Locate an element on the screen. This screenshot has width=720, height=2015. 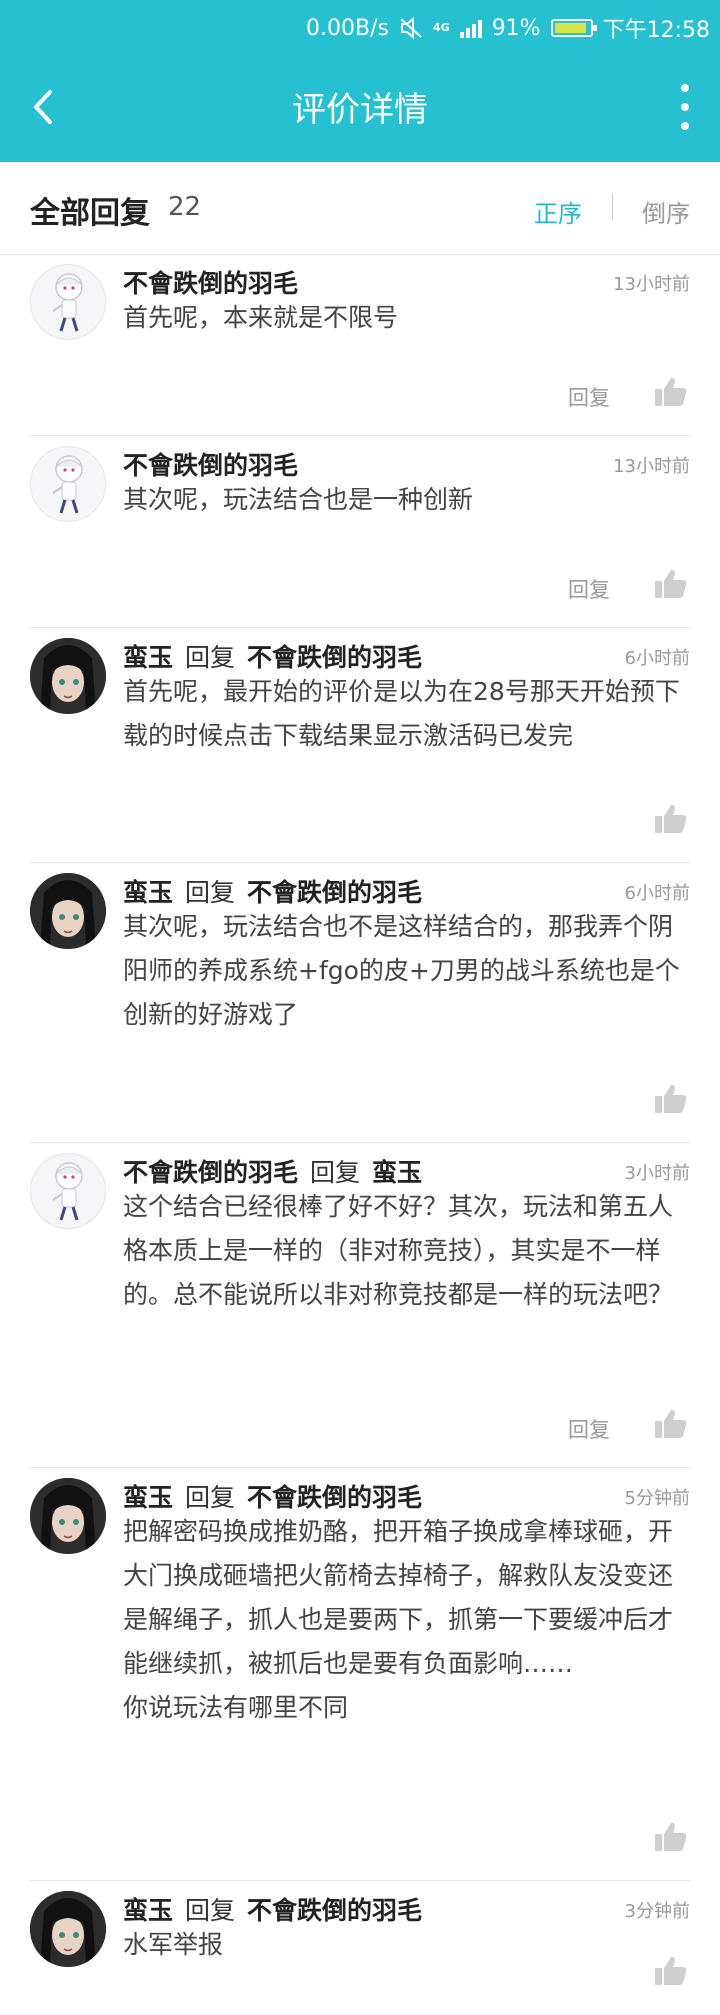
sort-descending-button: 倒序 is located at coordinates (666, 211).